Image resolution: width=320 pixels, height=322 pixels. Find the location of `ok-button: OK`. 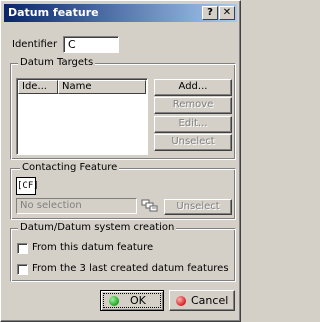

ok-button: OK is located at coordinates (132, 300).